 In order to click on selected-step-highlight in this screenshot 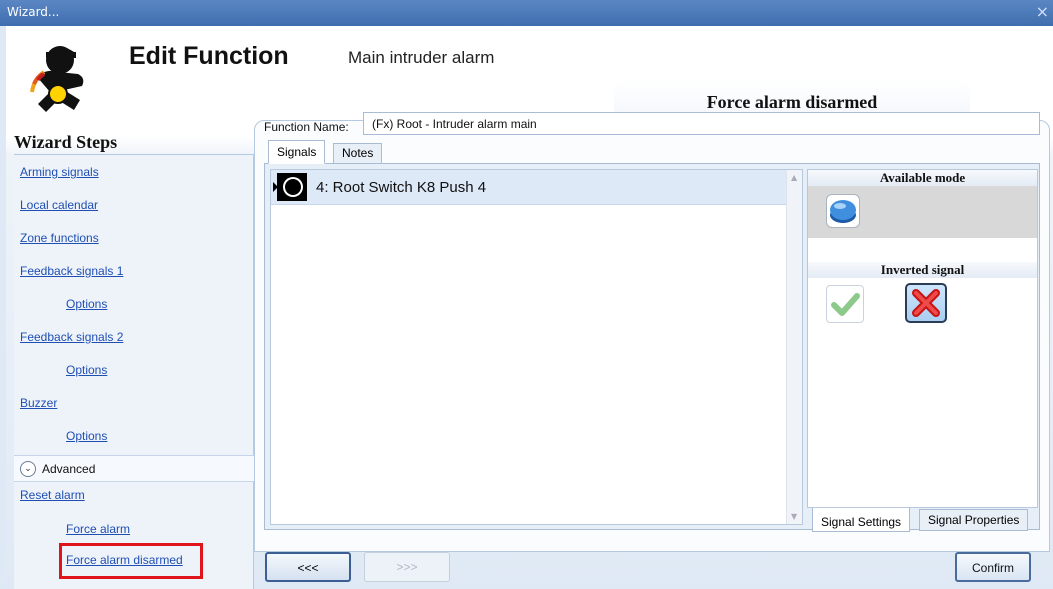, I will do `click(131, 561)`.